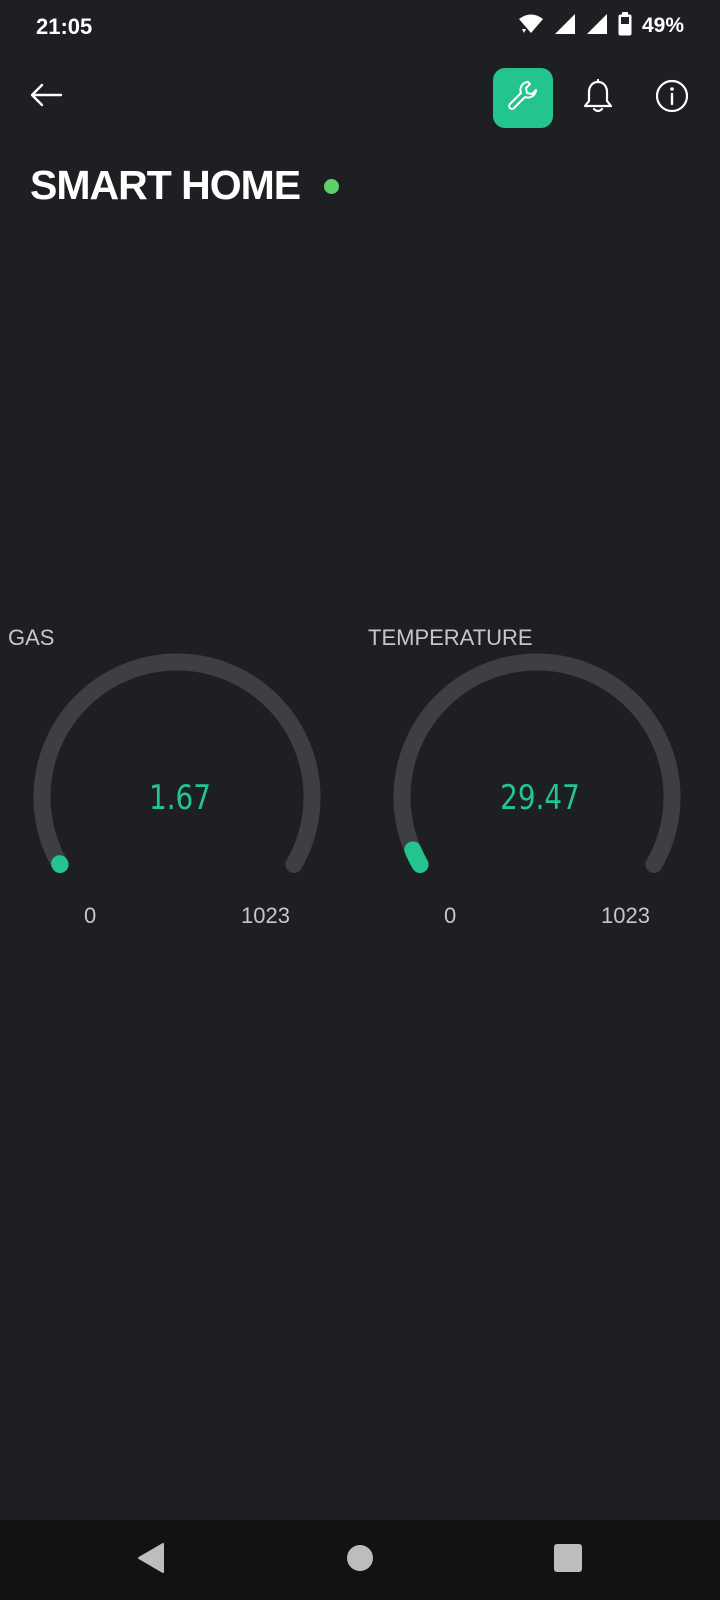 The image size is (720, 1600). I want to click on gauge-fill, so click(416, 857).